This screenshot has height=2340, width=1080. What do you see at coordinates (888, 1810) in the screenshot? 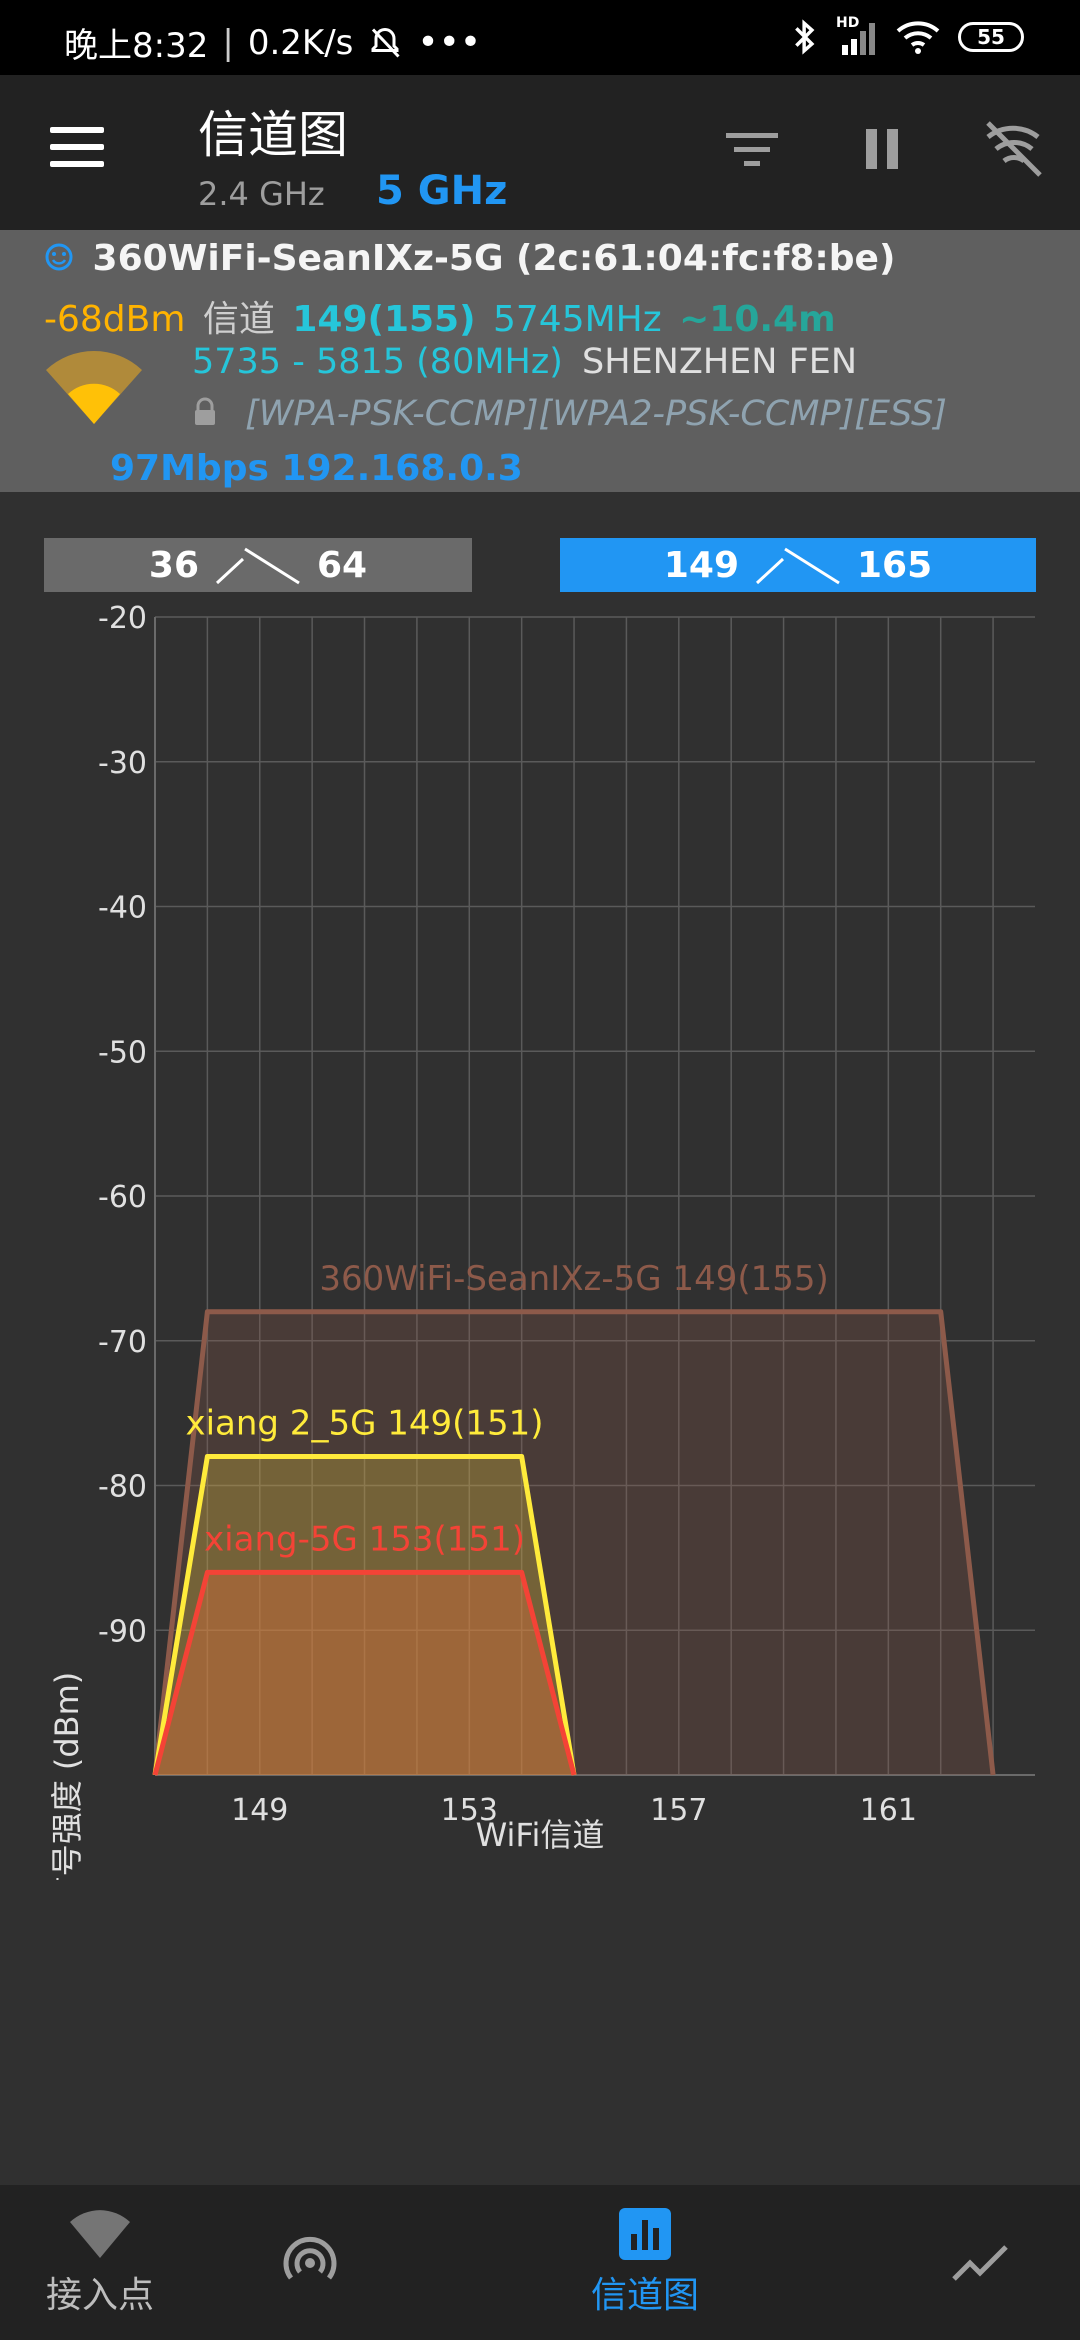
I see `x-tick-label: 161` at bounding box center [888, 1810].